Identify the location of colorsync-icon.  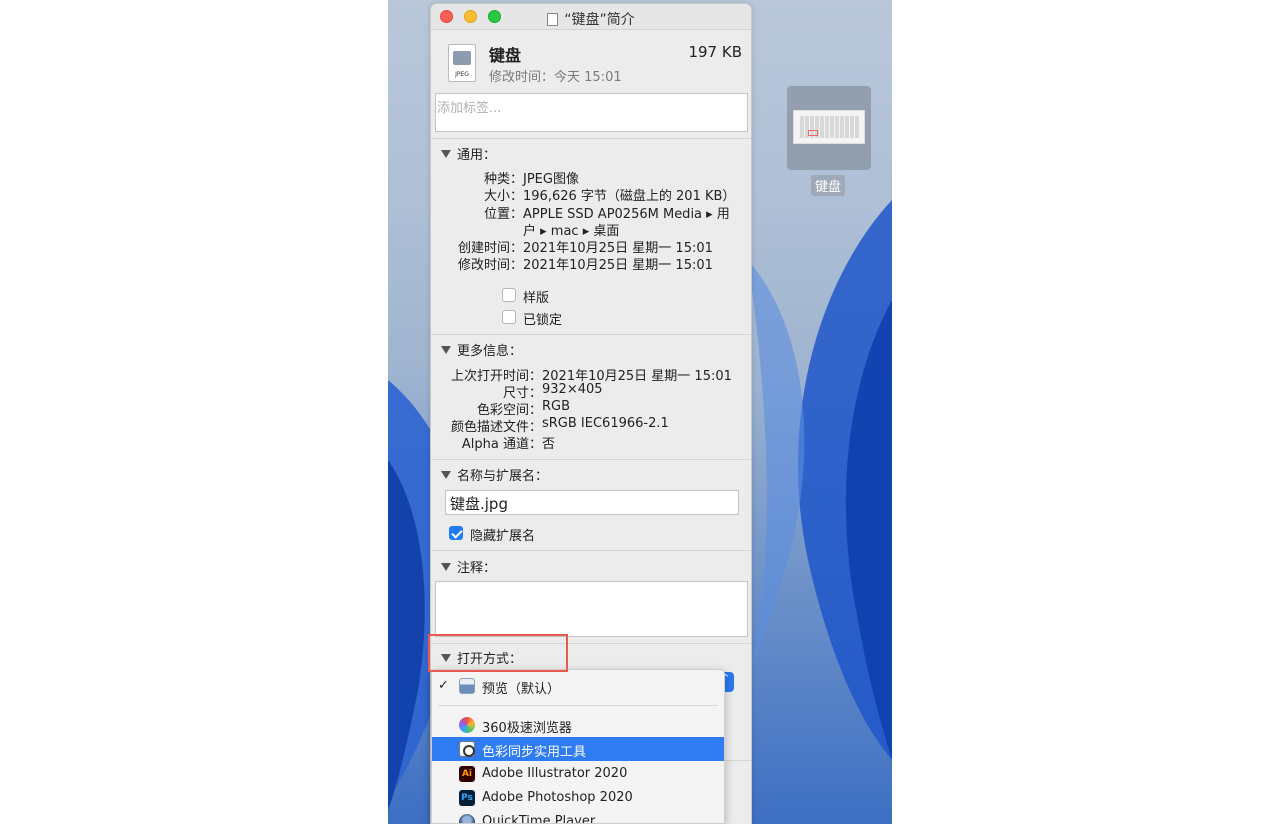
(467, 749).